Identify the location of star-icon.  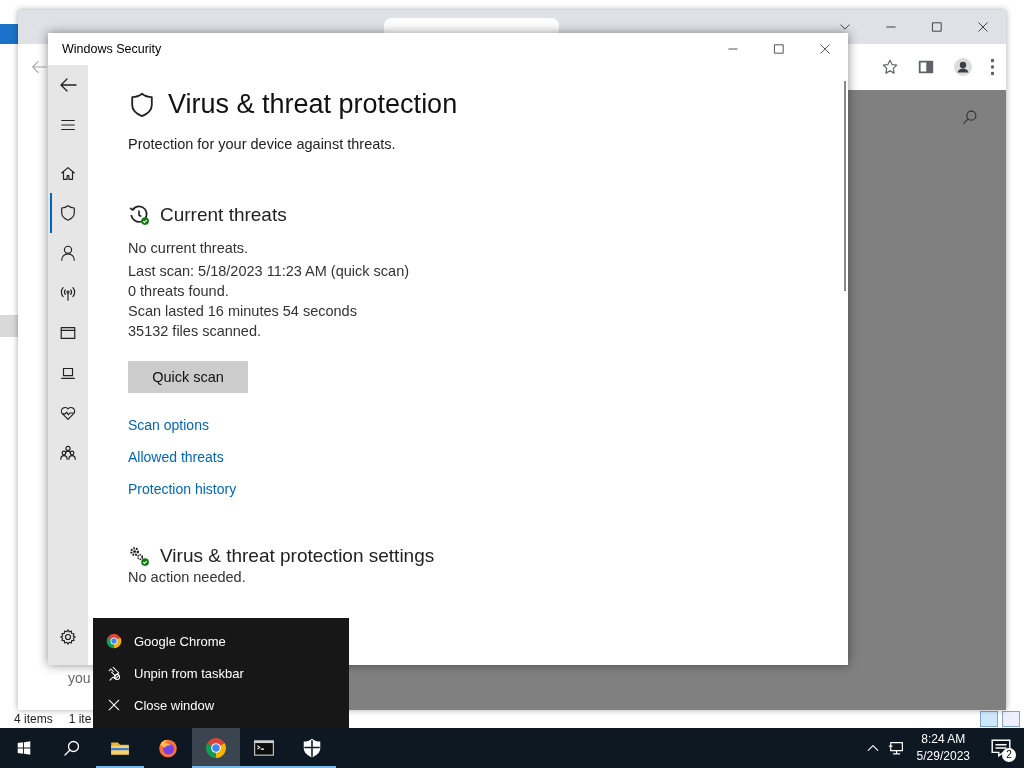
(890, 67).